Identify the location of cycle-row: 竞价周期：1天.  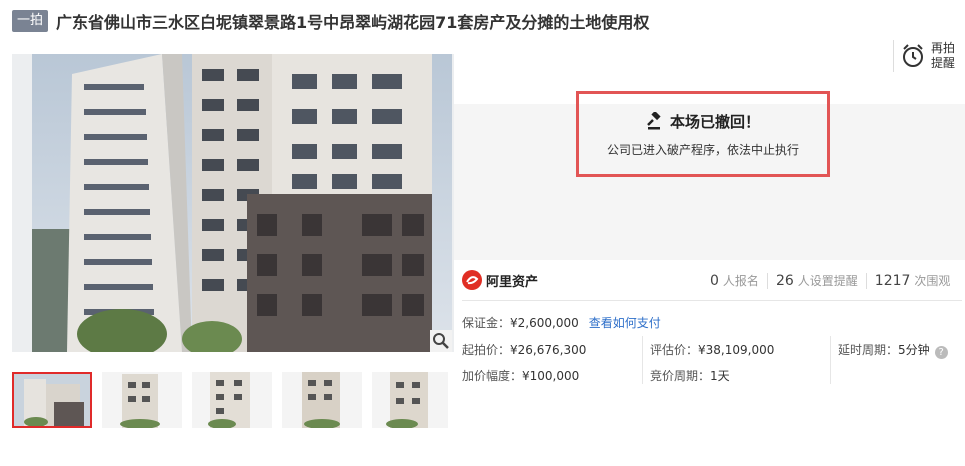
(690, 375).